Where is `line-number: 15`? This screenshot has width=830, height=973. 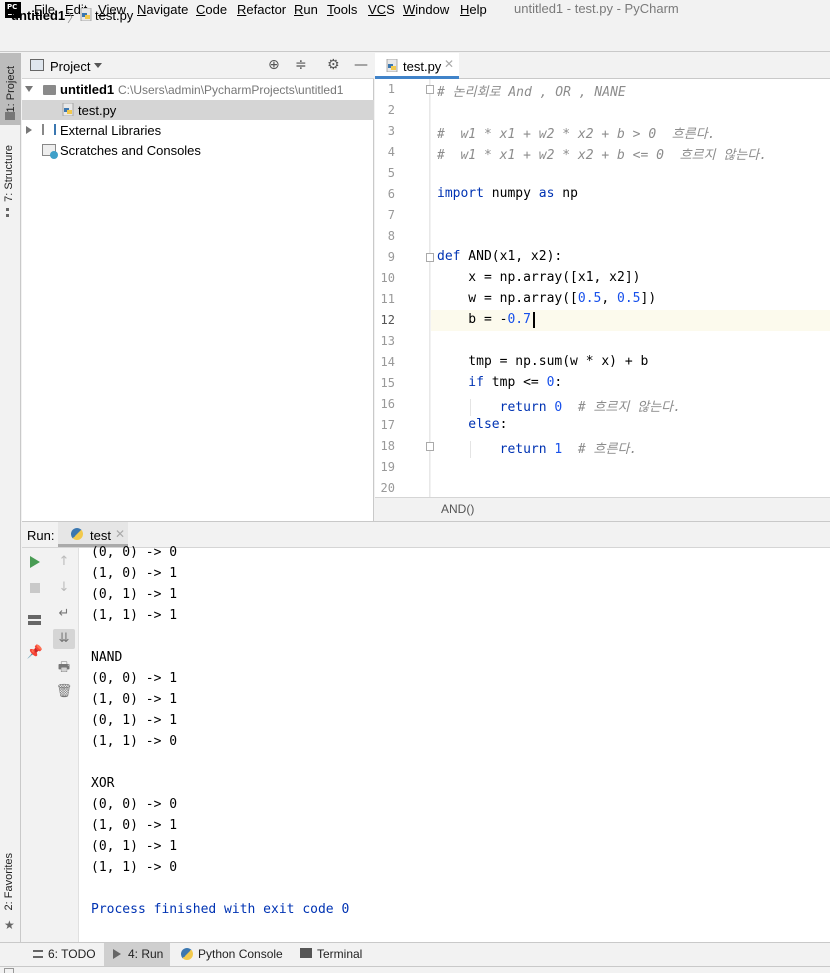 line-number: 15 is located at coordinates (387, 383).